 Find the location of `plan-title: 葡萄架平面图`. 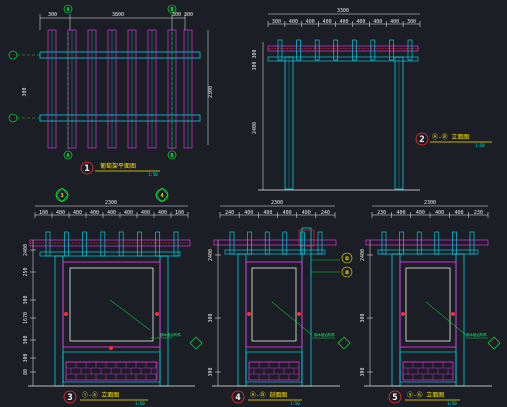

plan-title: 葡萄架平面图 is located at coordinates (118, 166).